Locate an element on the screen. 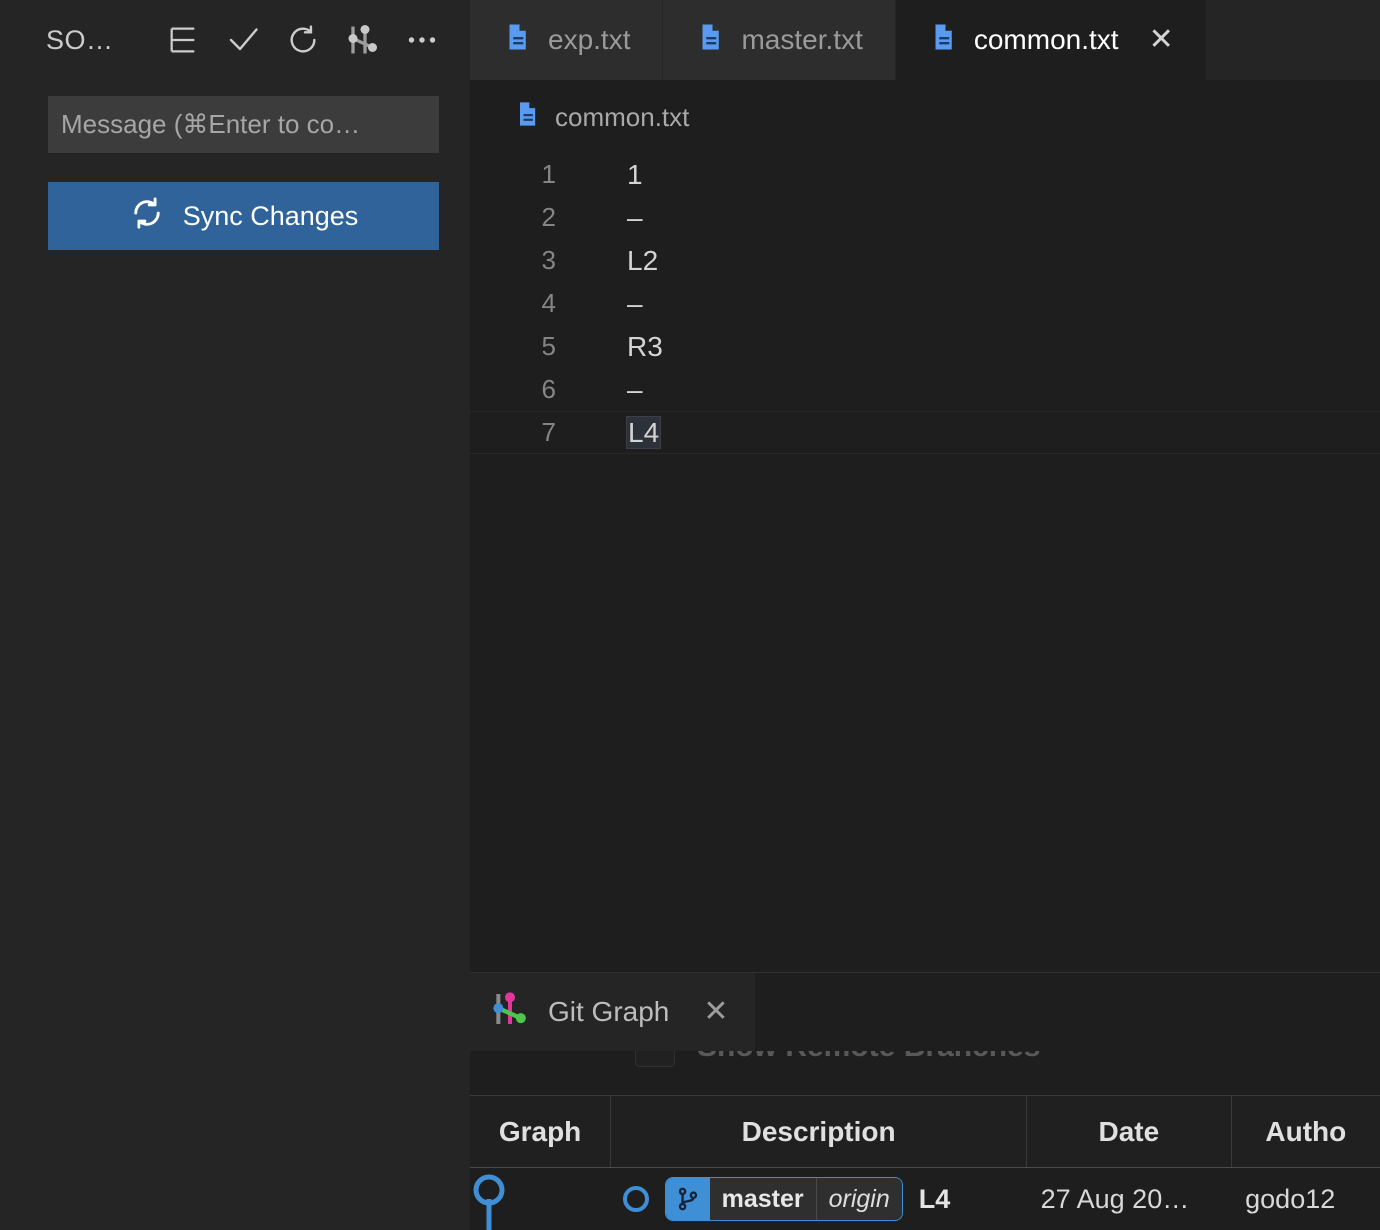 This screenshot has height=1230, width=1380. line-number: 1 is located at coordinates (548, 174).